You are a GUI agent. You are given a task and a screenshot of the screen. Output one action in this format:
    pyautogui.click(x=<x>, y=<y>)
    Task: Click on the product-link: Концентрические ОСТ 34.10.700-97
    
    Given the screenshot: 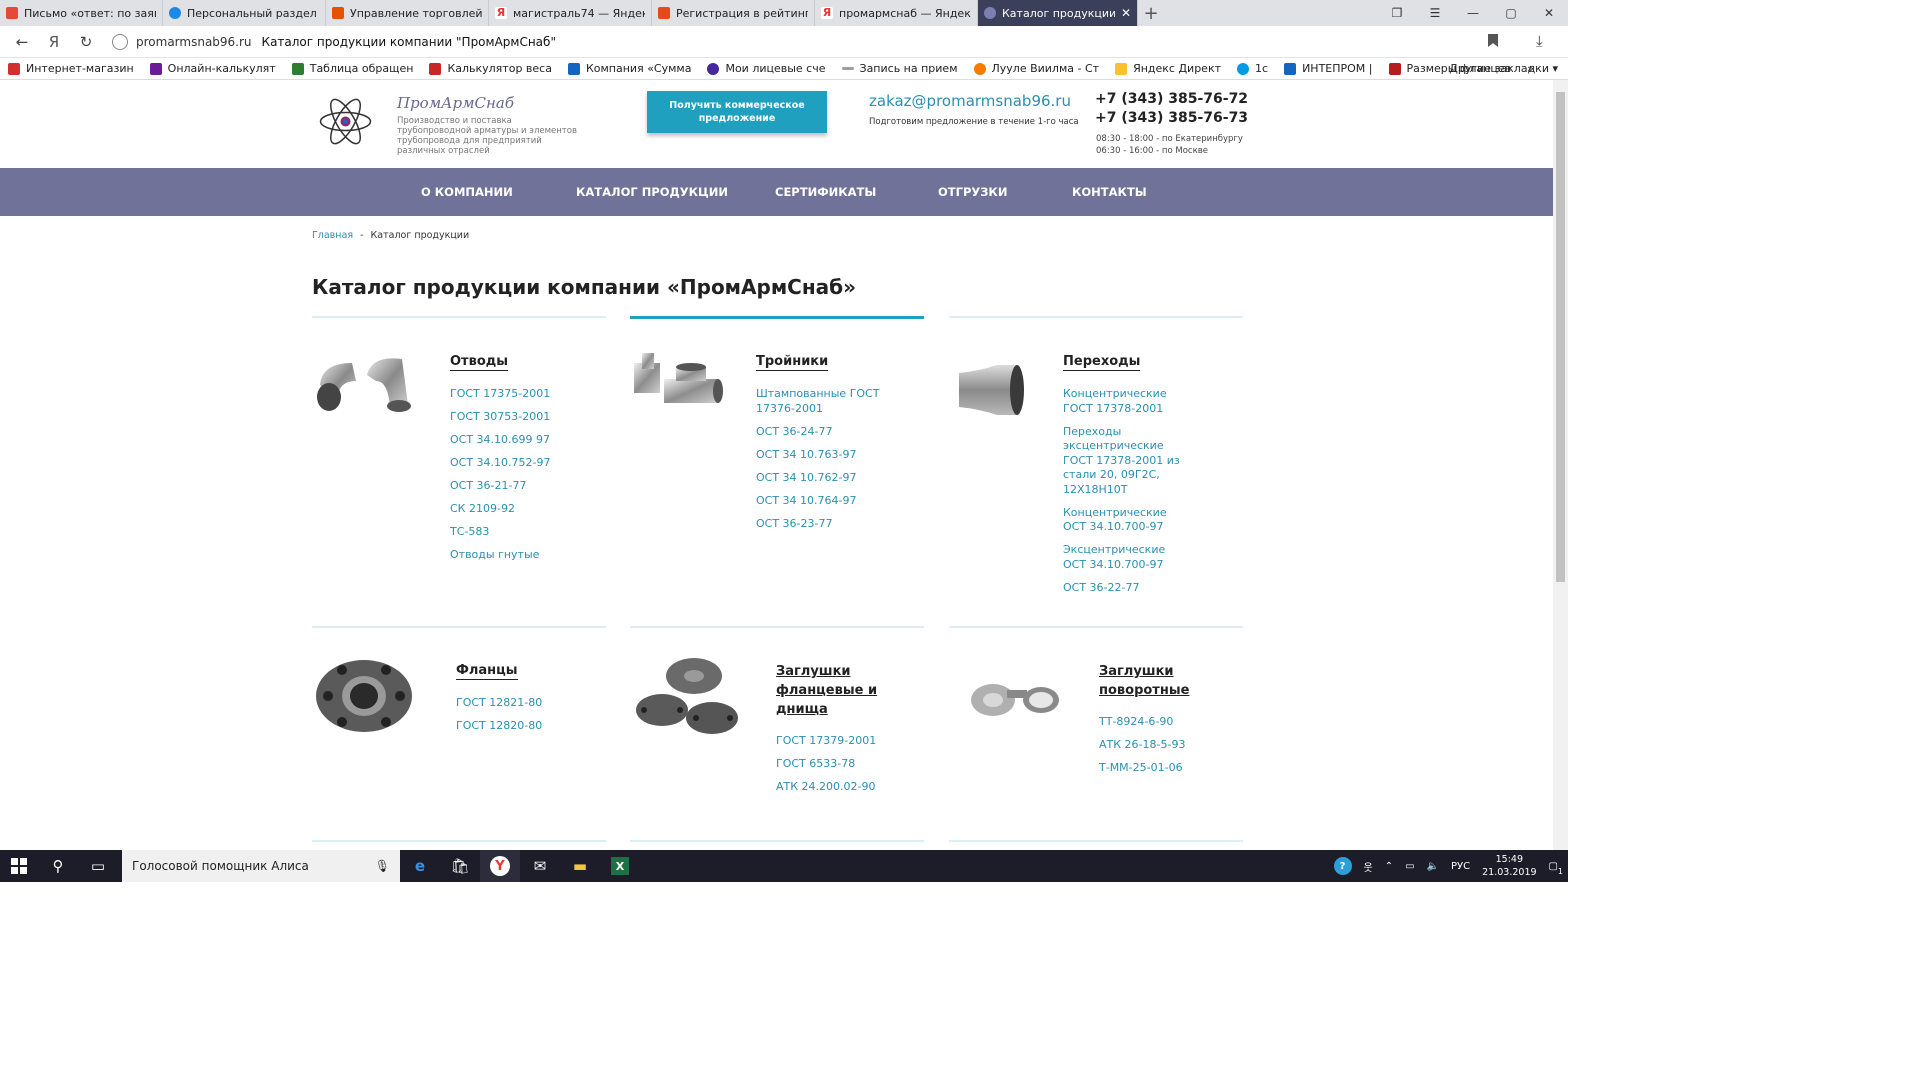 What is the action you would take?
    pyautogui.click(x=1123, y=520)
    